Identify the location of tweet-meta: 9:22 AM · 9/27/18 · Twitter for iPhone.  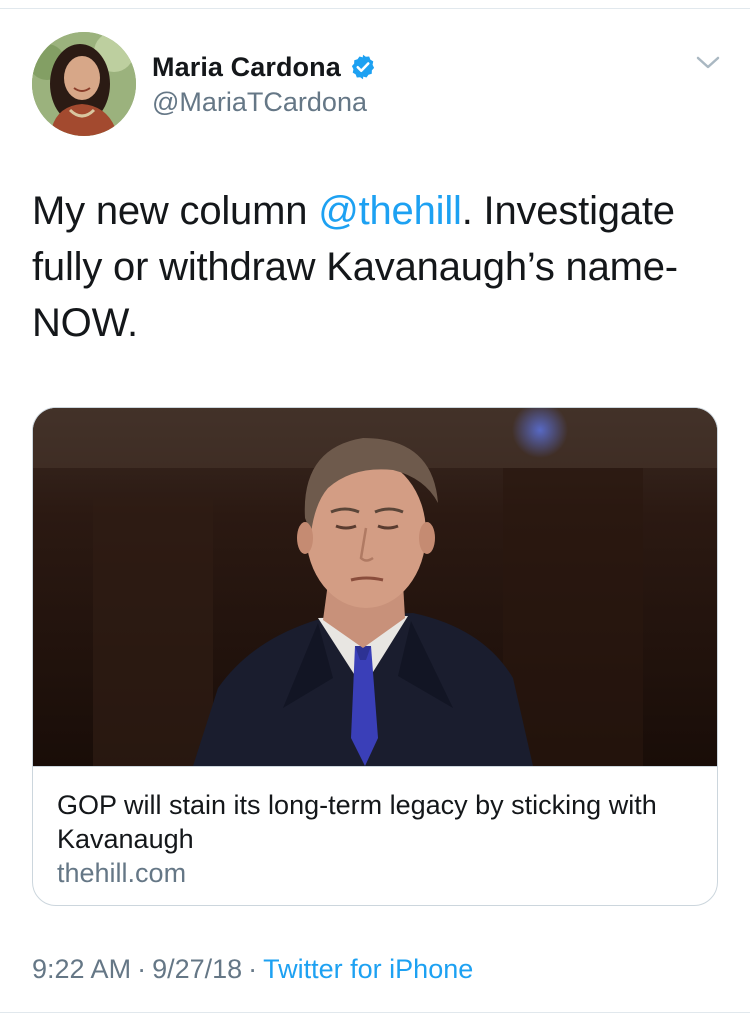
(252, 969).